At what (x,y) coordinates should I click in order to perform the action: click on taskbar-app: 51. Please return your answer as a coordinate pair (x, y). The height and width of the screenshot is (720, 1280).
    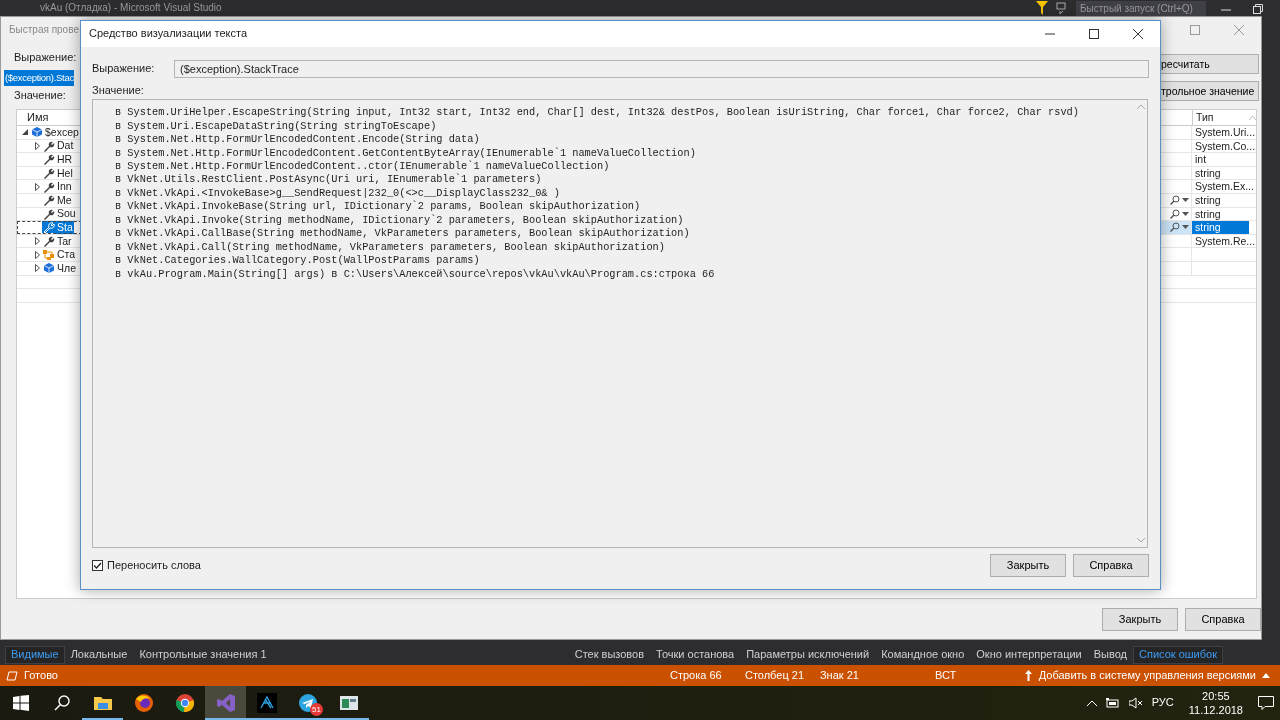
    Looking at the image, I should click on (307, 703).